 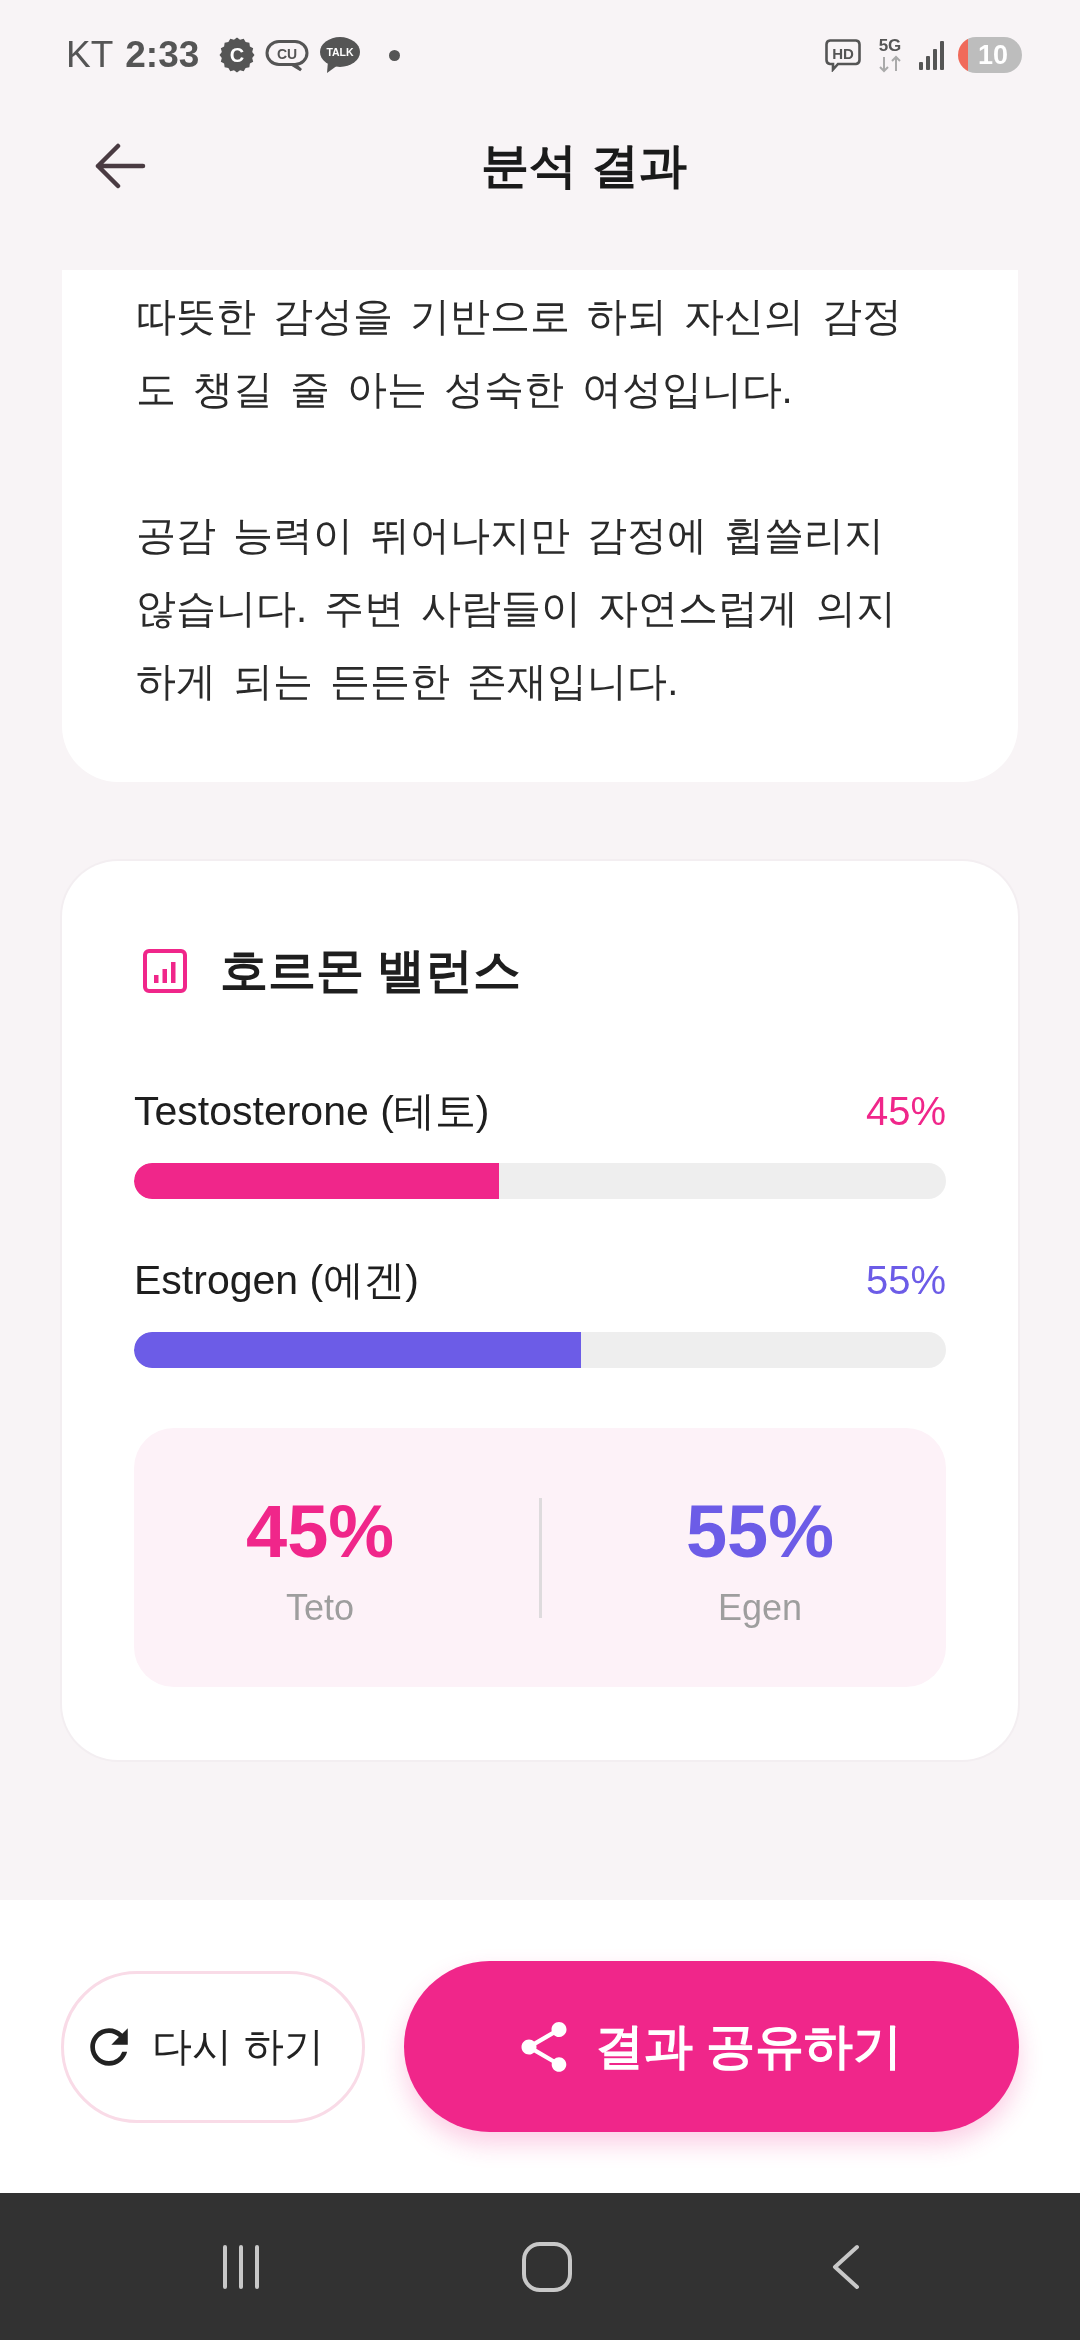 I want to click on hormone-percent: 45%, so click(x=905, y=1111).